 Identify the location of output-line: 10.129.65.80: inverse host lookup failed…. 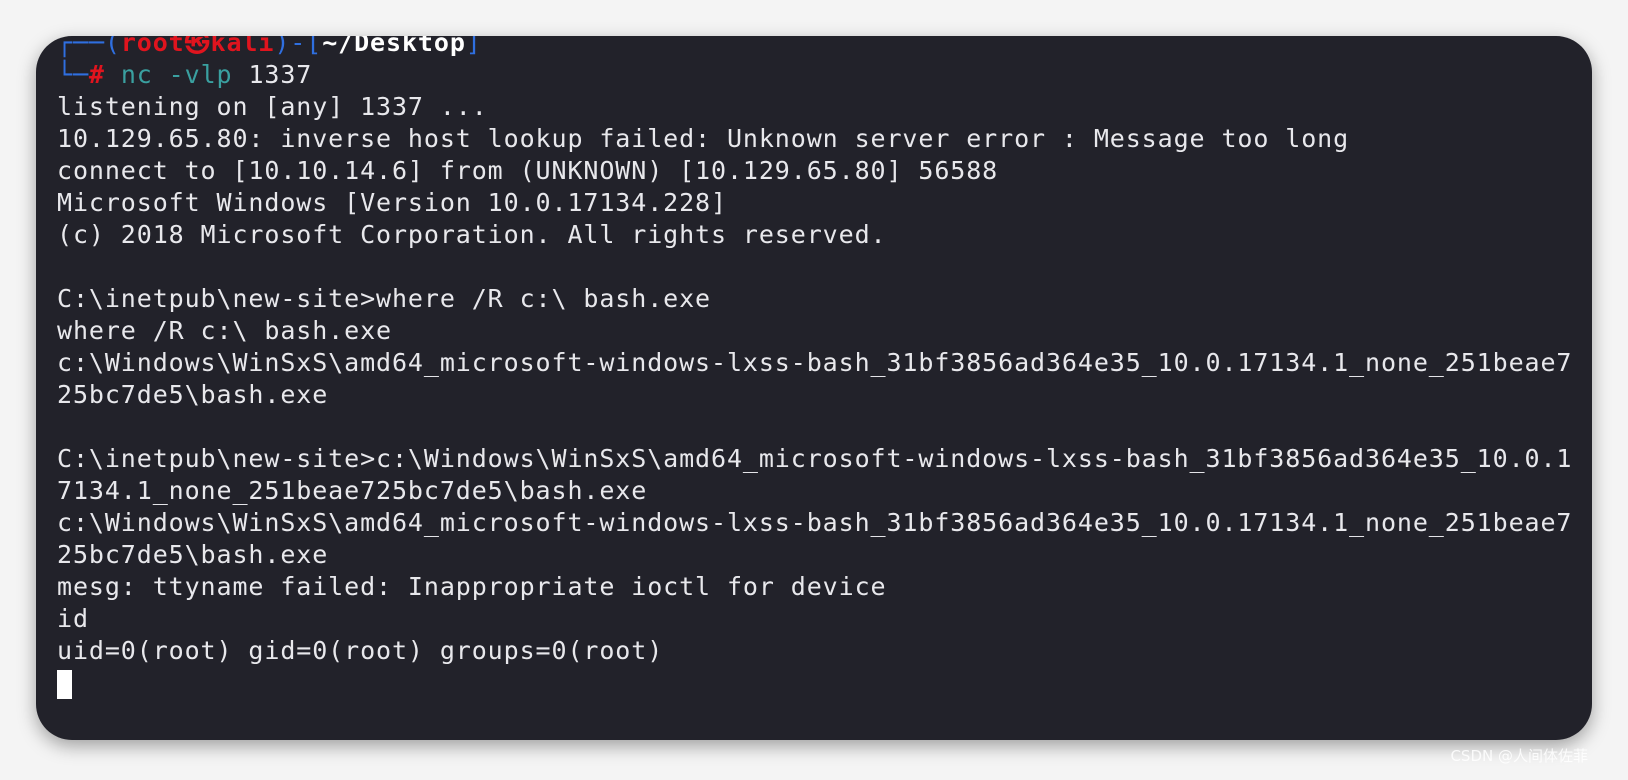
(703, 138).